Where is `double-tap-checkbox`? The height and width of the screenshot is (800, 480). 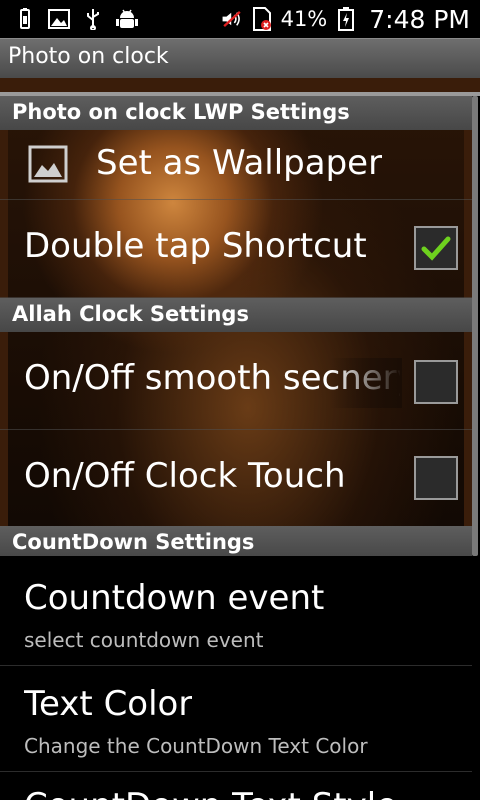 double-tap-checkbox is located at coordinates (436, 248).